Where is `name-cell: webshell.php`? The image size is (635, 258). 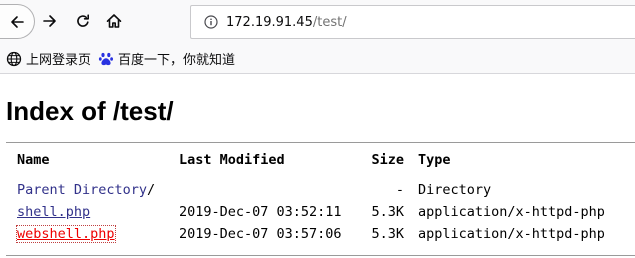 name-cell: webshell.php is located at coordinates (66, 234).